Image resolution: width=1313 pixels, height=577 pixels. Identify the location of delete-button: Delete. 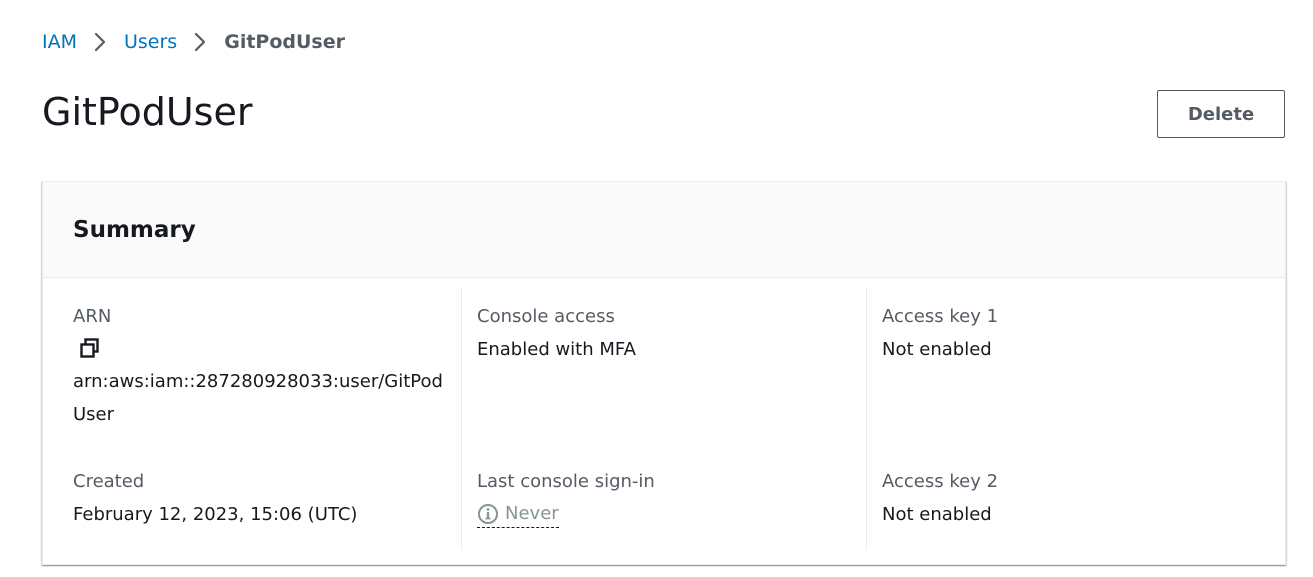
(1221, 114).